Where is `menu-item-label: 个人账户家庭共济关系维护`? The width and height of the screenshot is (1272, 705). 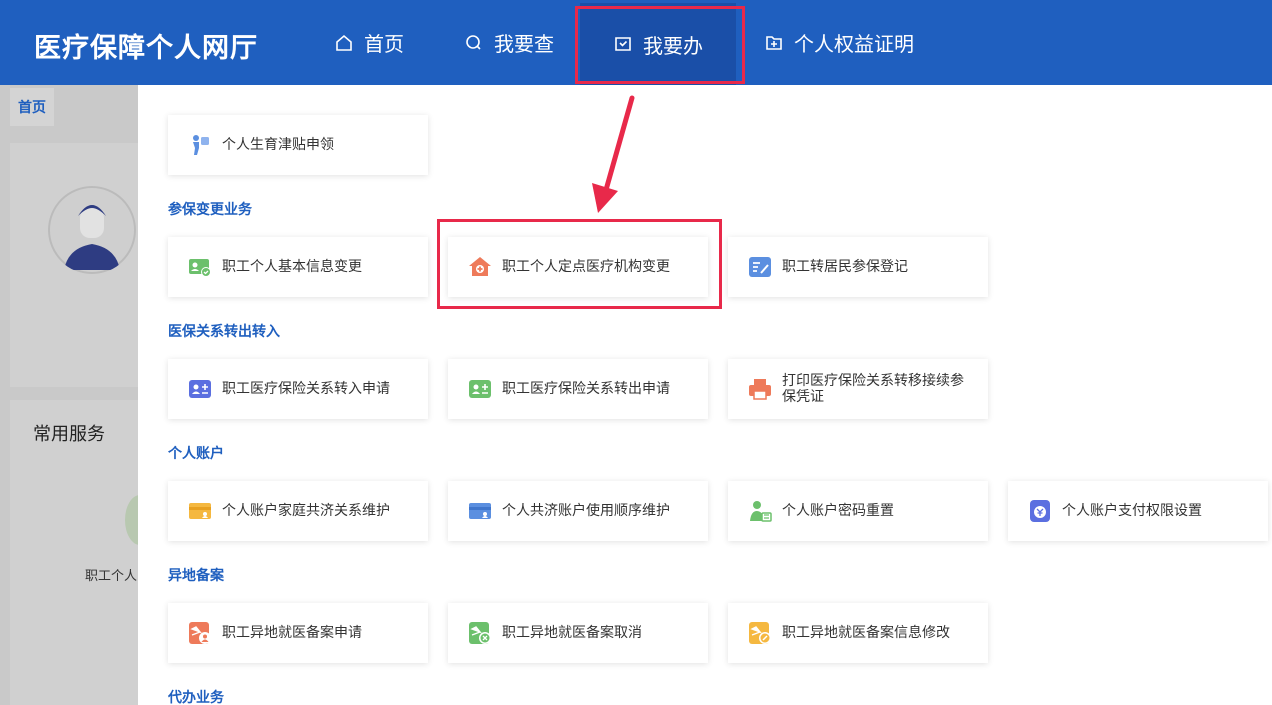 menu-item-label: 个人账户家庭共济关系维护 is located at coordinates (306, 511).